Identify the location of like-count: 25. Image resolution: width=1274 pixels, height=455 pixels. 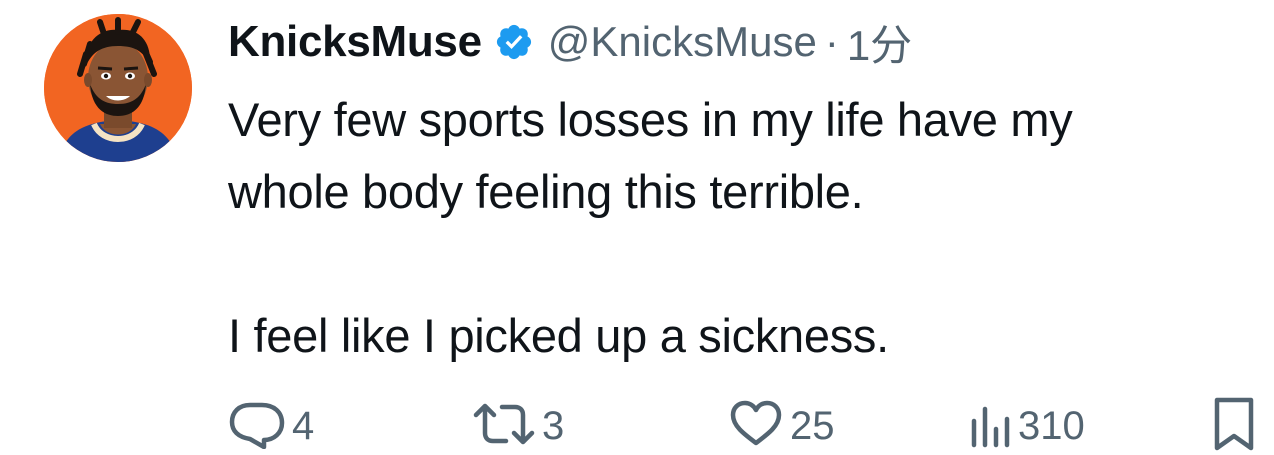
(812, 425).